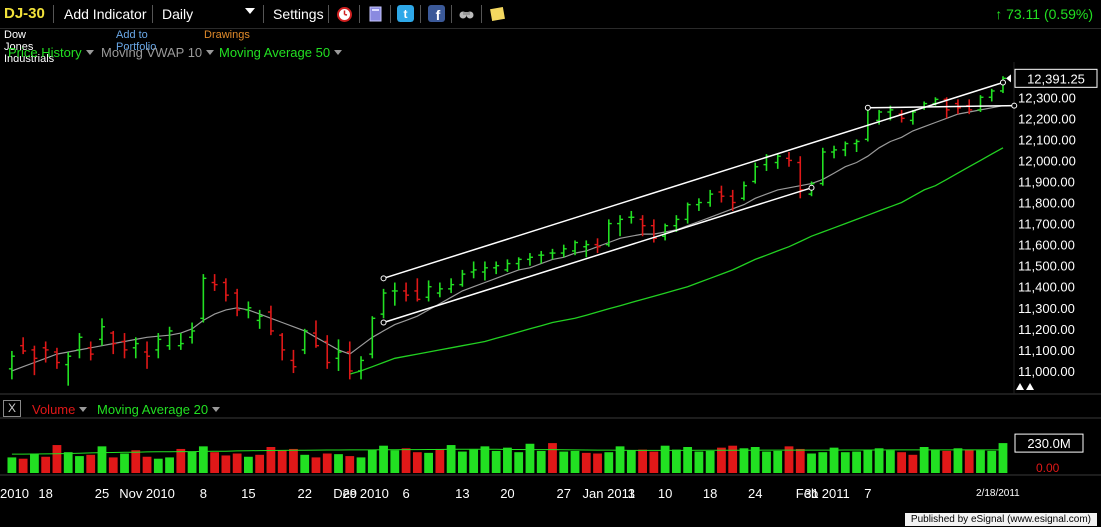 Image resolution: width=1101 pixels, height=527 pixels. Describe the element at coordinates (24, 13) in the screenshot. I see `symbol-input: DJ-30` at that location.